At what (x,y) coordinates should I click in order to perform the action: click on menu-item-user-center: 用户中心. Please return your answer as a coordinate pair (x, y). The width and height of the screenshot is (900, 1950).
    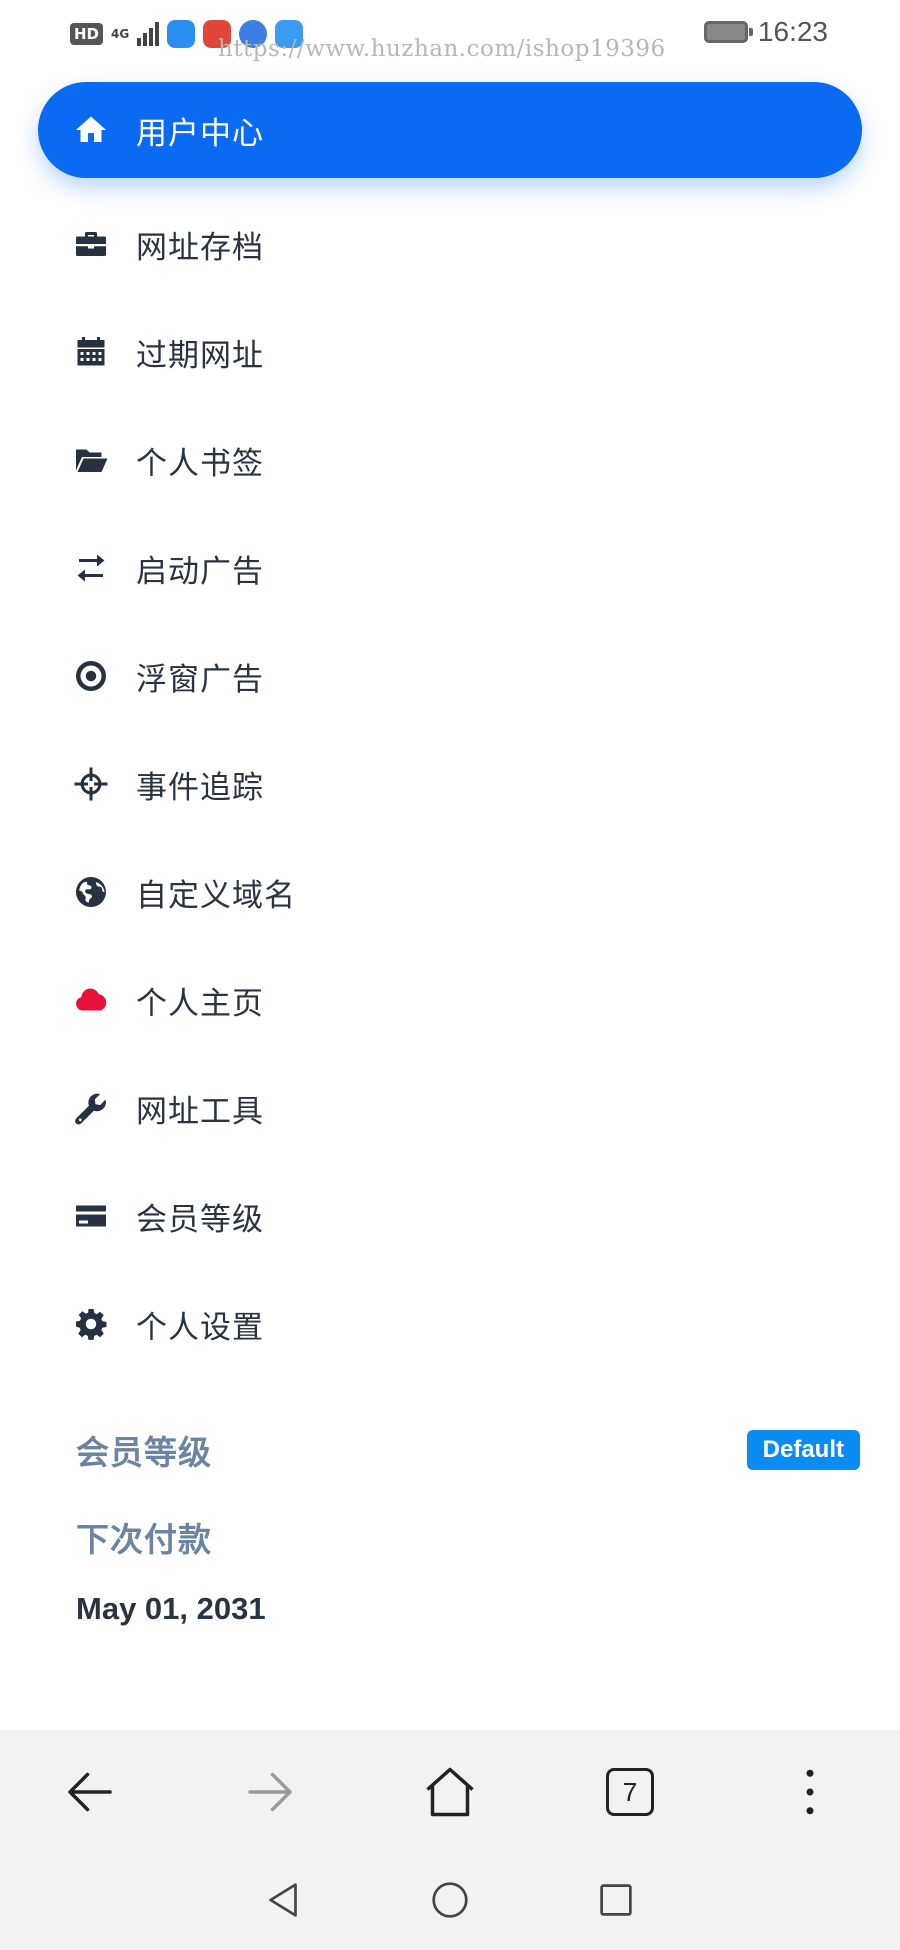
    Looking at the image, I should click on (450, 130).